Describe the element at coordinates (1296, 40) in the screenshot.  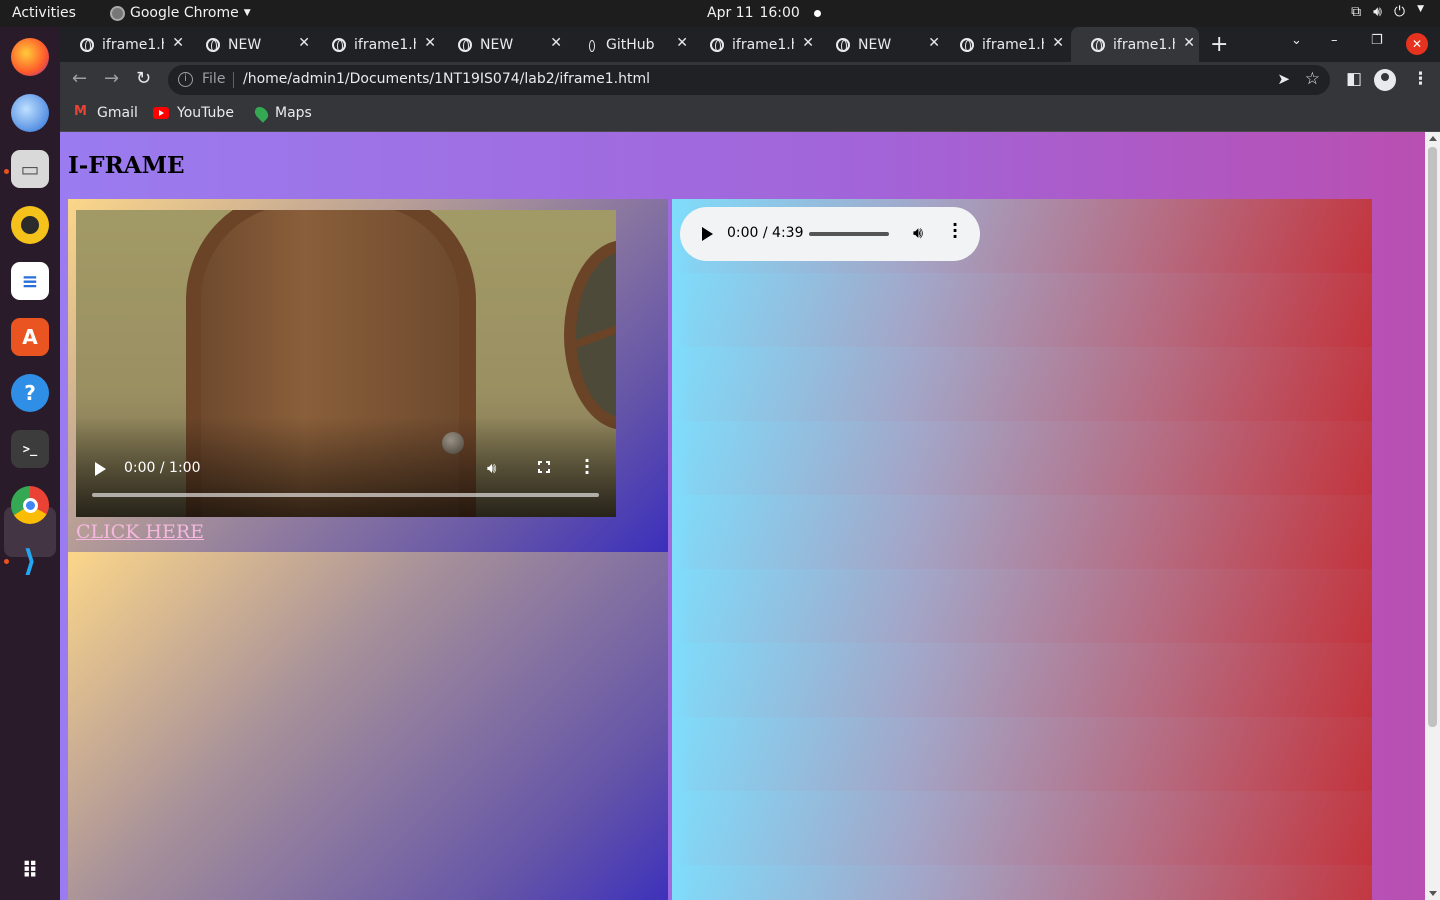
I see `tab-search-icon: ⌄` at that location.